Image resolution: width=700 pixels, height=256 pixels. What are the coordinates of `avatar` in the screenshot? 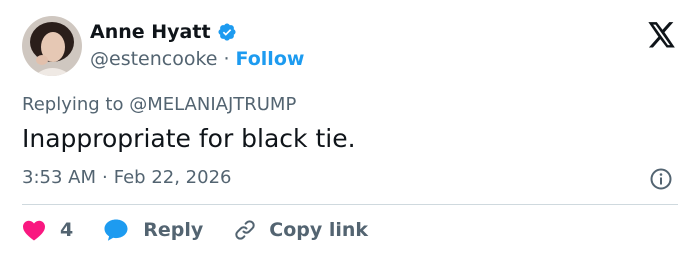 It's located at (52, 46).